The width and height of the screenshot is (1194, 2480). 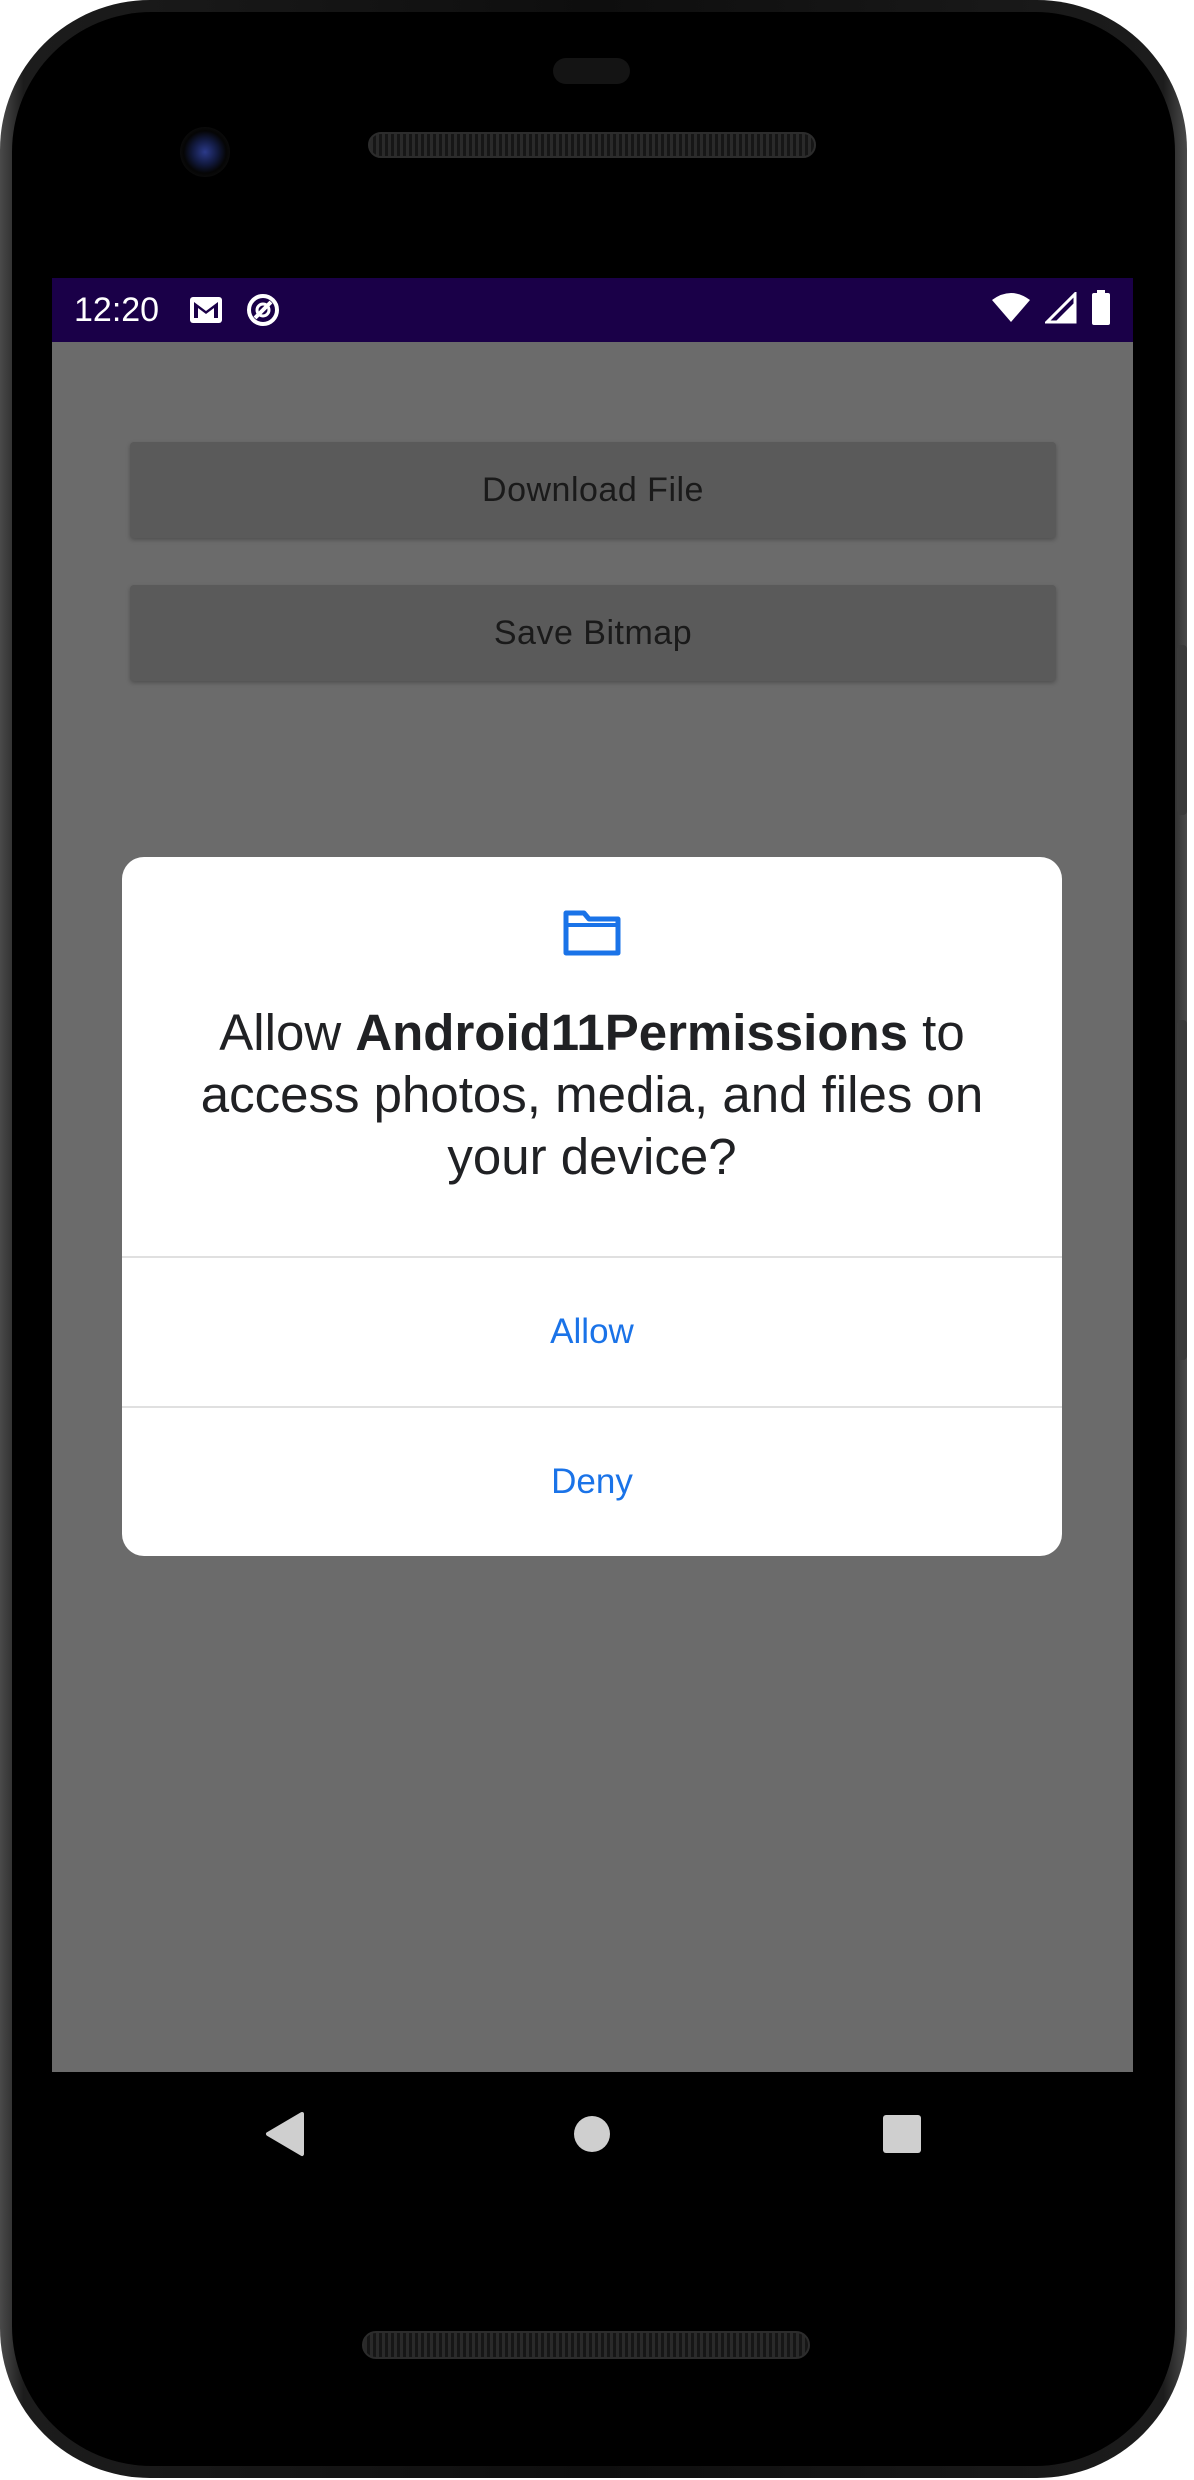 What do you see at coordinates (1182, 730) in the screenshot?
I see `power-button` at bounding box center [1182, 730].